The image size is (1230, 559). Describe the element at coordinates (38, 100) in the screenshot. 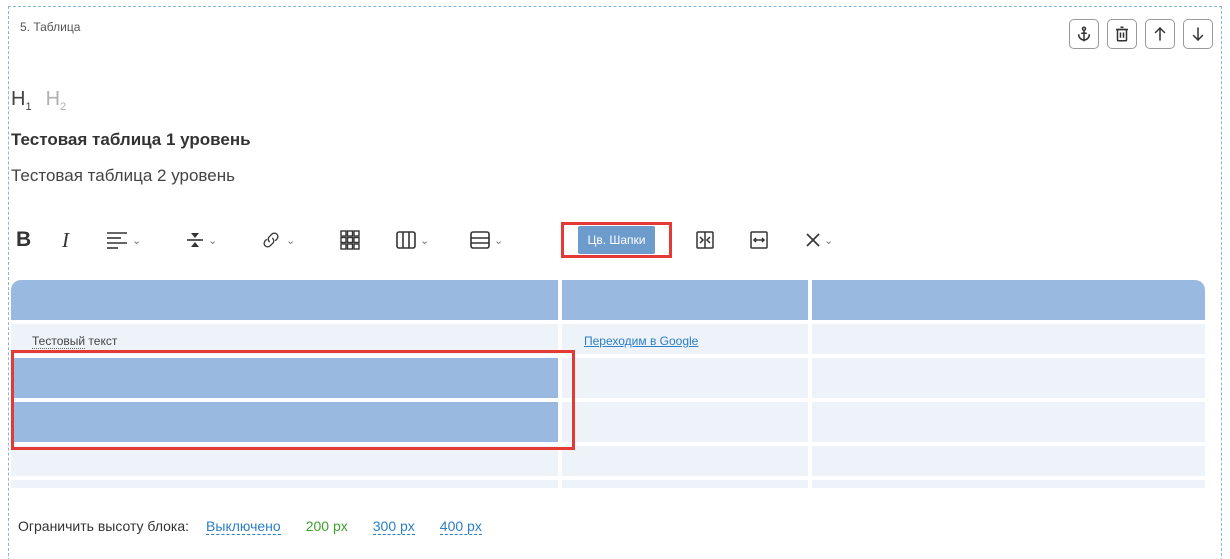

I see `heading-level-switch: H1 H2` at that location.